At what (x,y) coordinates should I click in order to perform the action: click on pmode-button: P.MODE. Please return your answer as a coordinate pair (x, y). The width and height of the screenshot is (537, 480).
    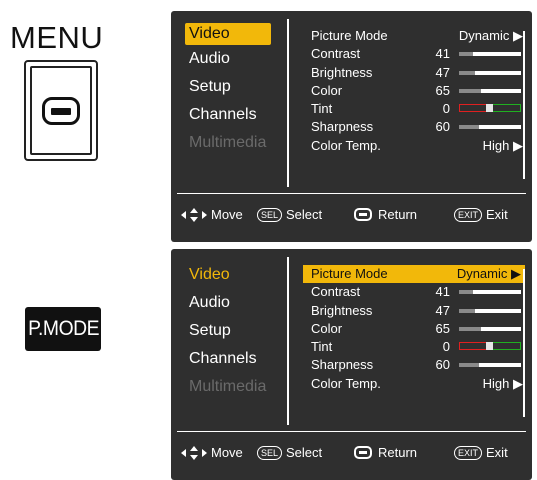
    Looking at the image, I should click on (63, 329).